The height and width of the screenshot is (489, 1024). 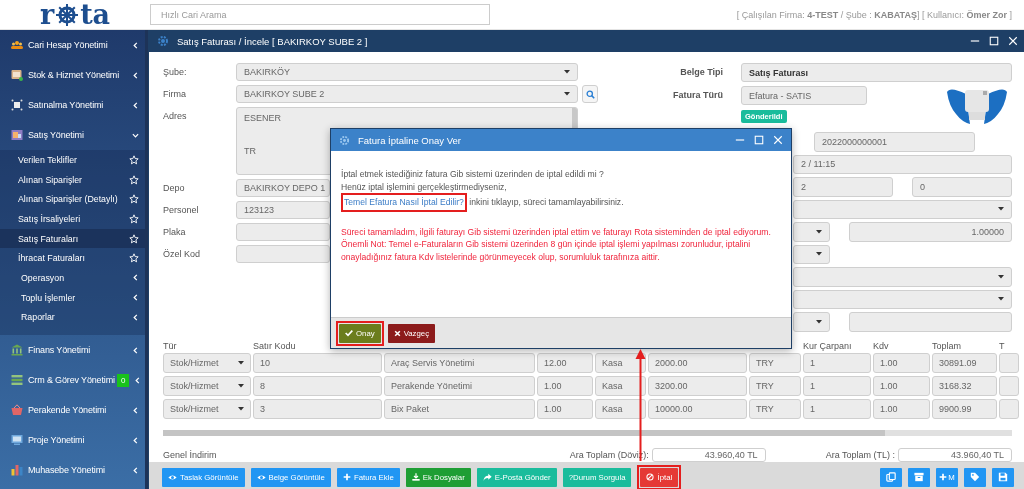 What do you see at coordinates (697, 385) in the screenshot?
I see `text-field: 3200.00` at bounding box center [697, 385].